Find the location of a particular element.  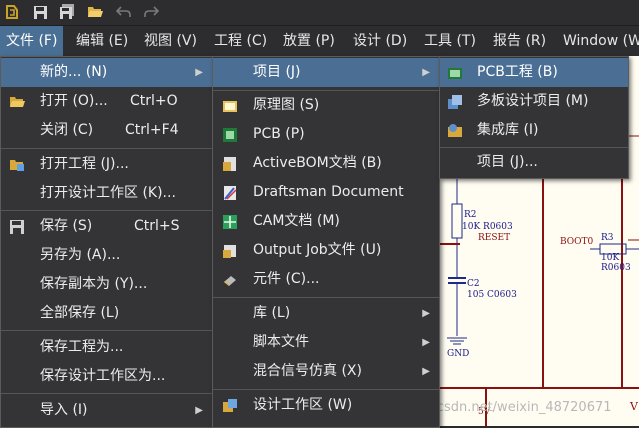

new-menu-item-cam: CAM文档 (M) is located at coordinates (326, 221).